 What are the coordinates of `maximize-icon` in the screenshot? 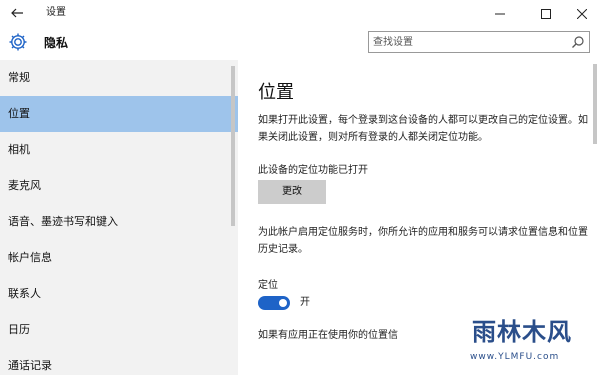 It's located at (546, 13).